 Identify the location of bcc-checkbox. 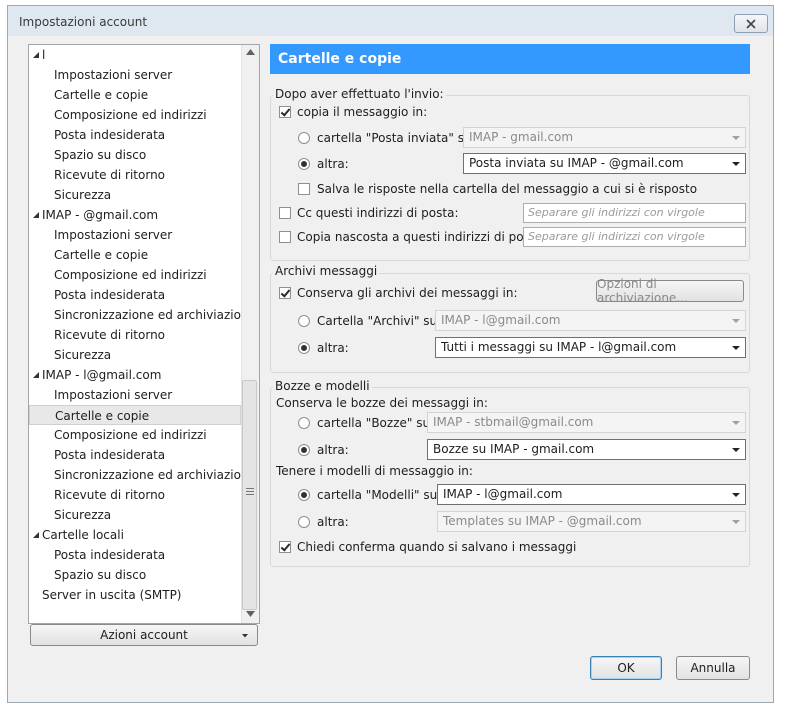
(285, 237).